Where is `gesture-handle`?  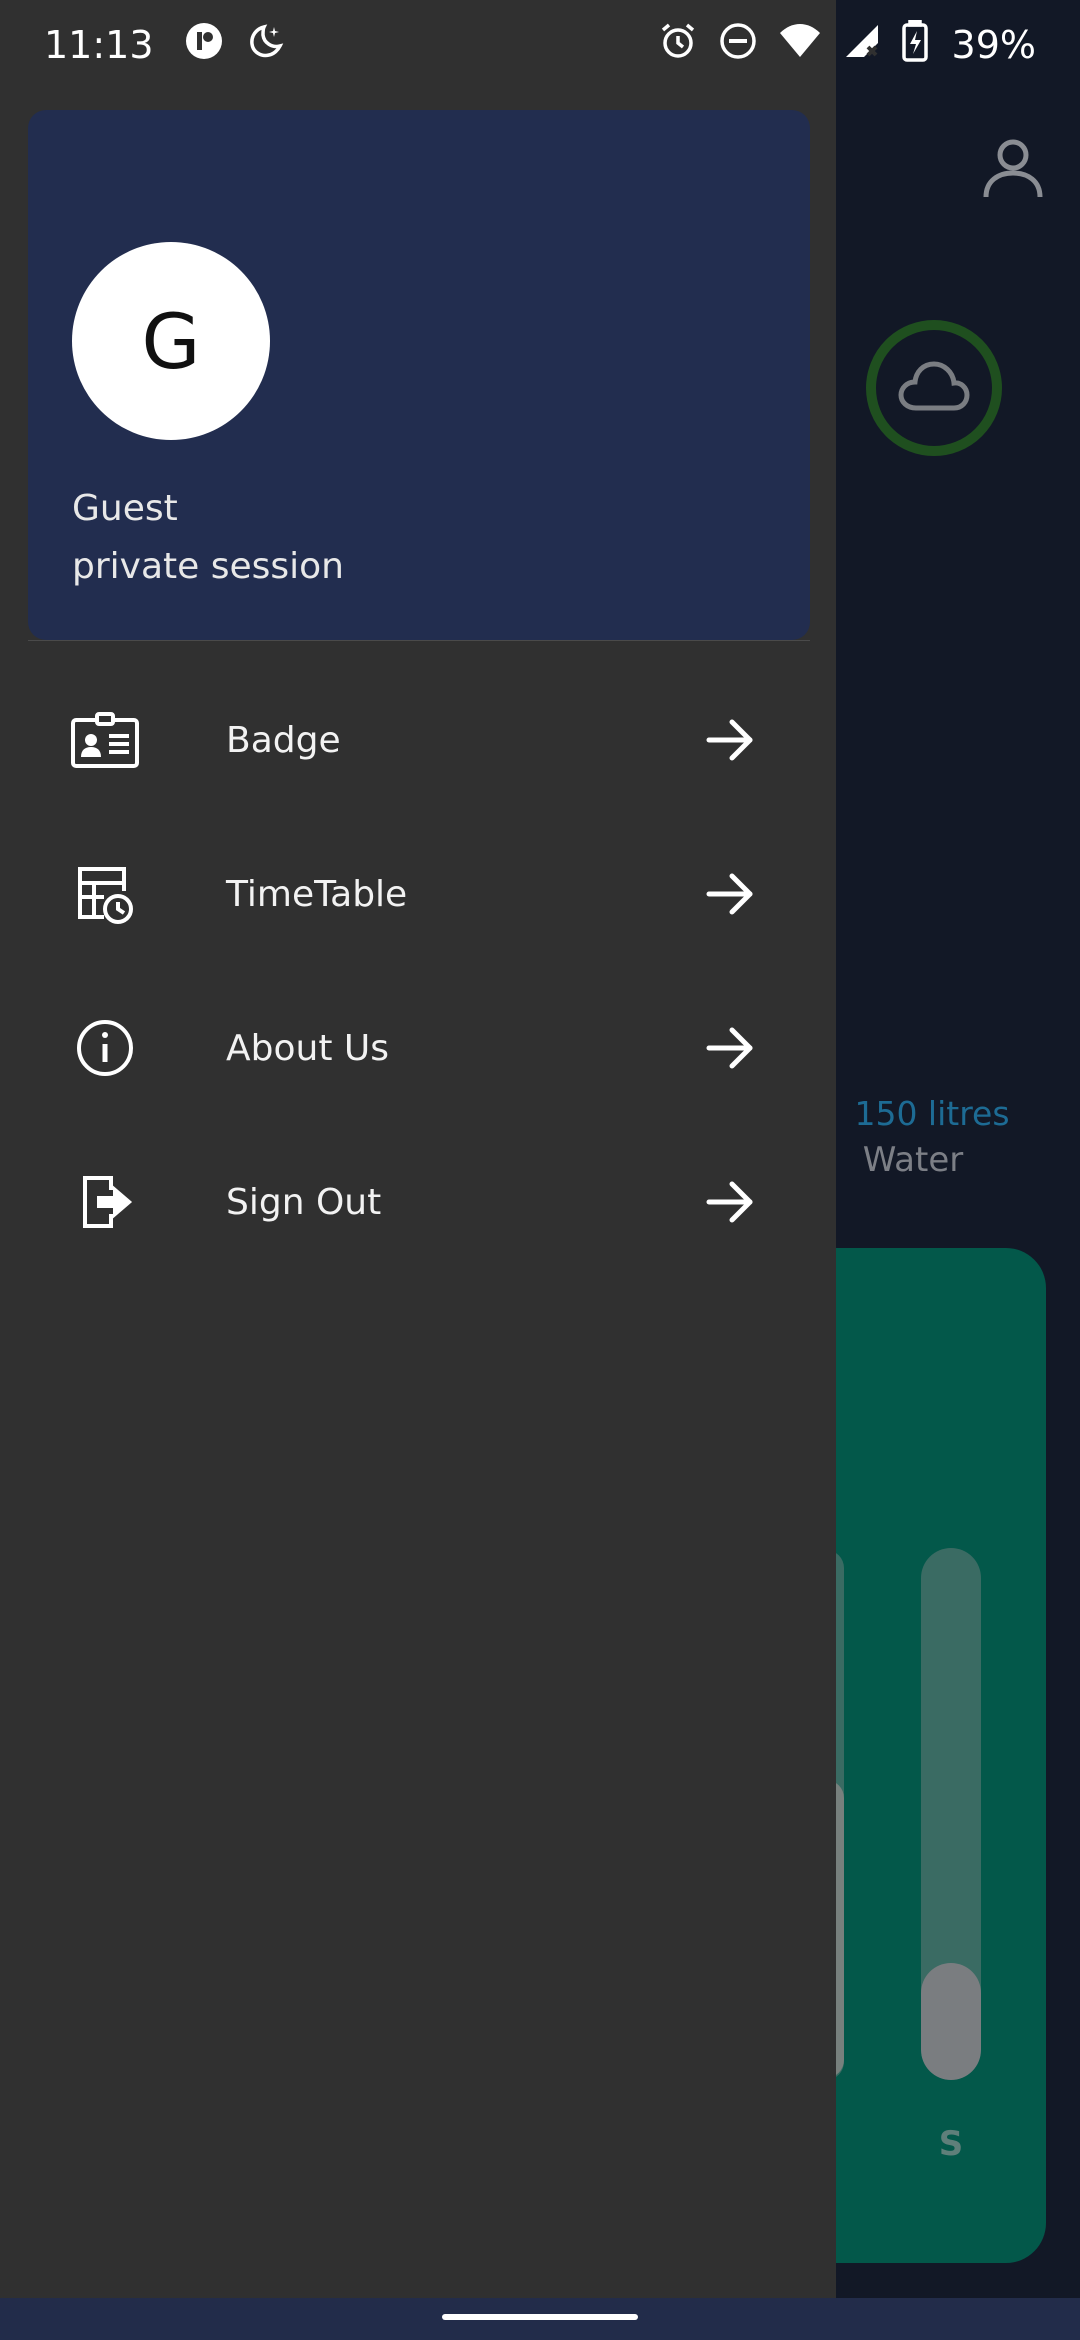
gesture-handle is located at coordinates (540, 2317).